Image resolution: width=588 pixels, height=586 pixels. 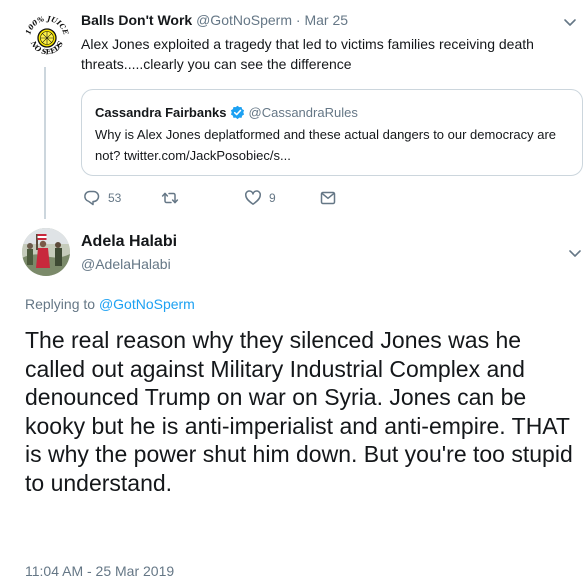 I want to click on parent-date: Mar 25, so click(x=326, y=20).